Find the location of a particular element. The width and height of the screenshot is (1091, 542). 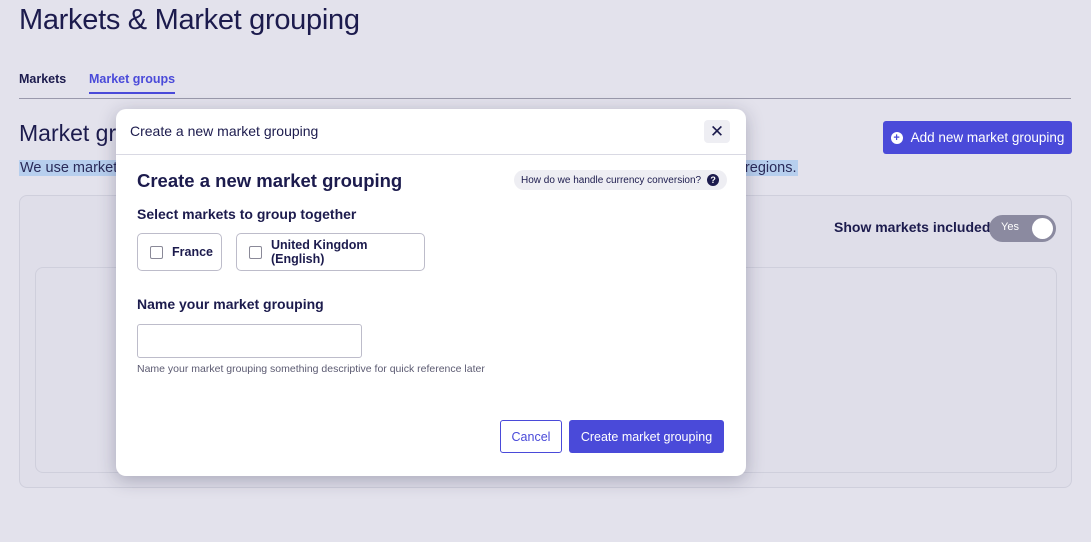

help-text: How do we handle currency conversion? is located at coordinates (611, 180).